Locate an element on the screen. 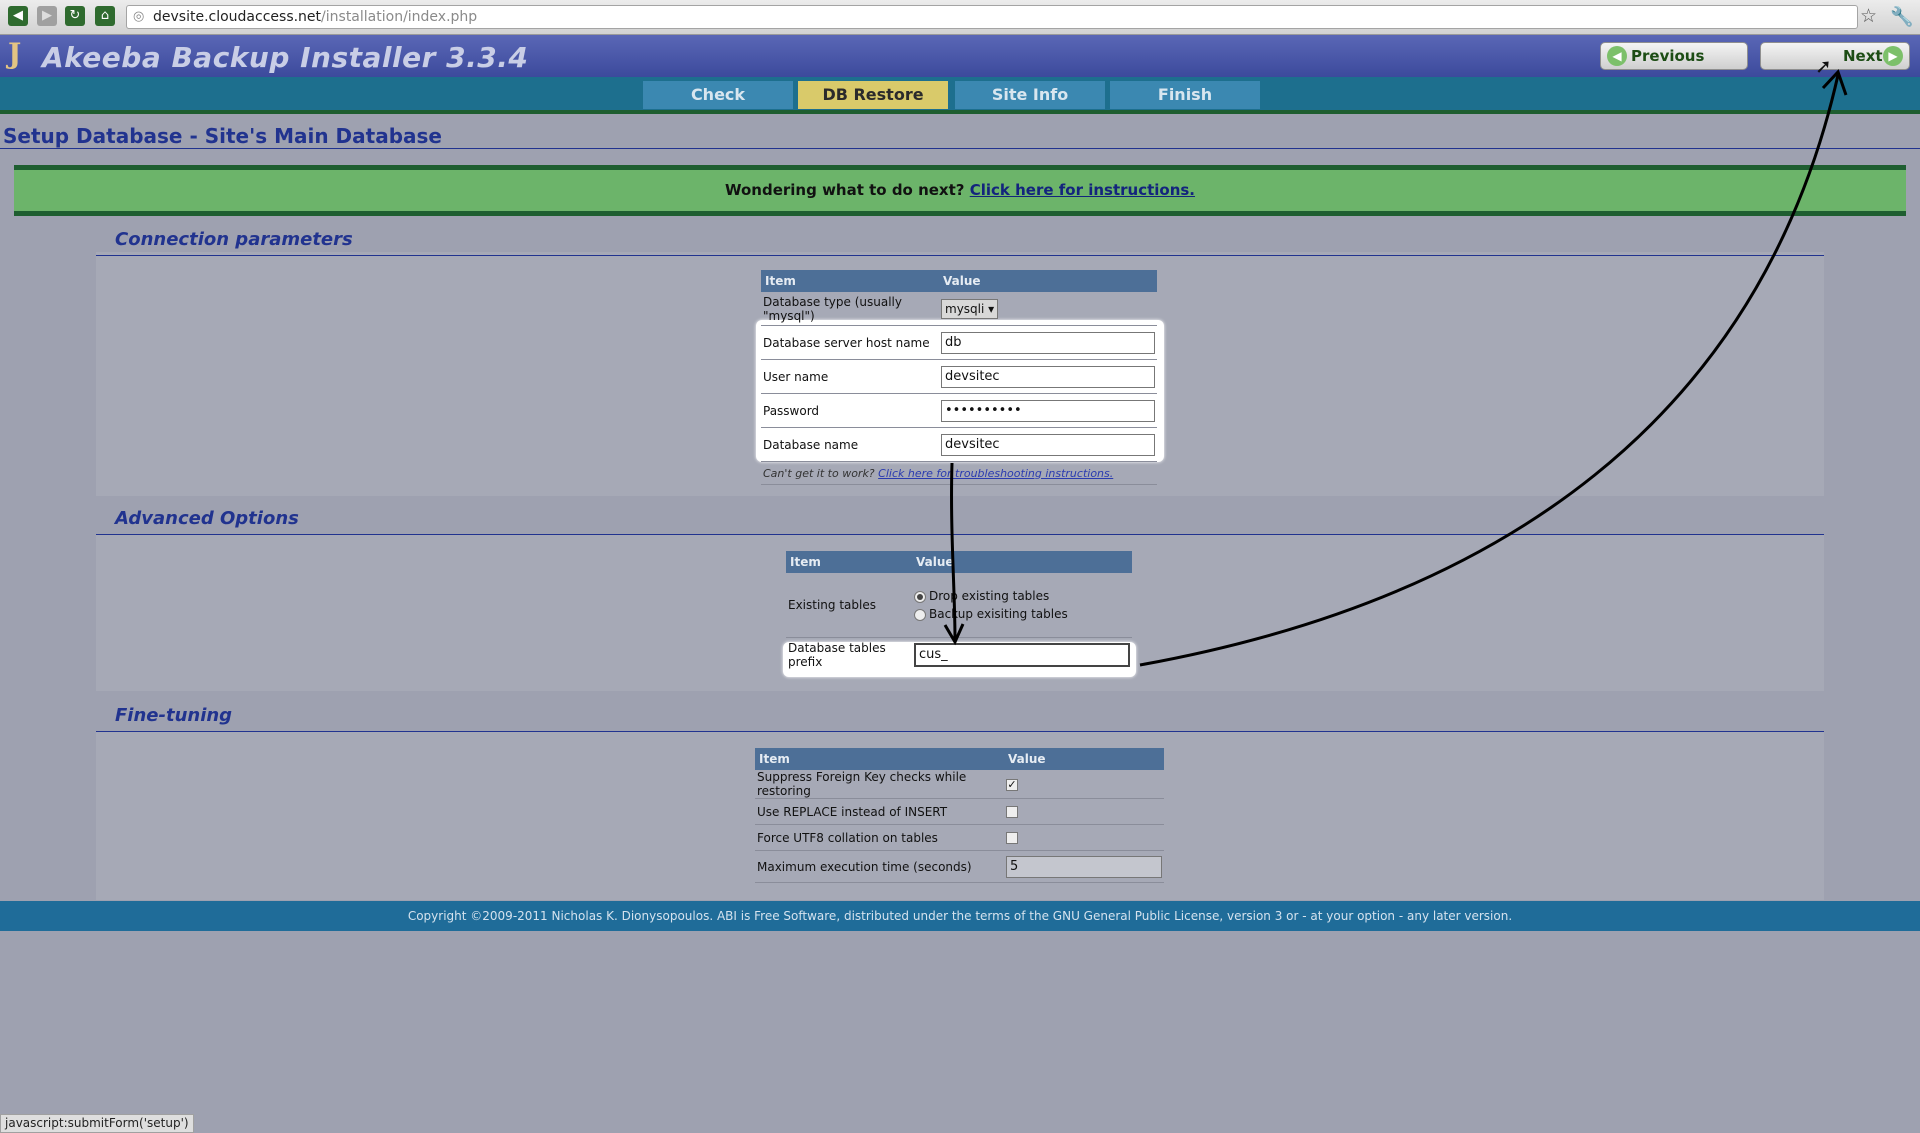 This screenshot has width=1920, height=1133. prefix-input: cus_ is located at coordinates (1022, 654).